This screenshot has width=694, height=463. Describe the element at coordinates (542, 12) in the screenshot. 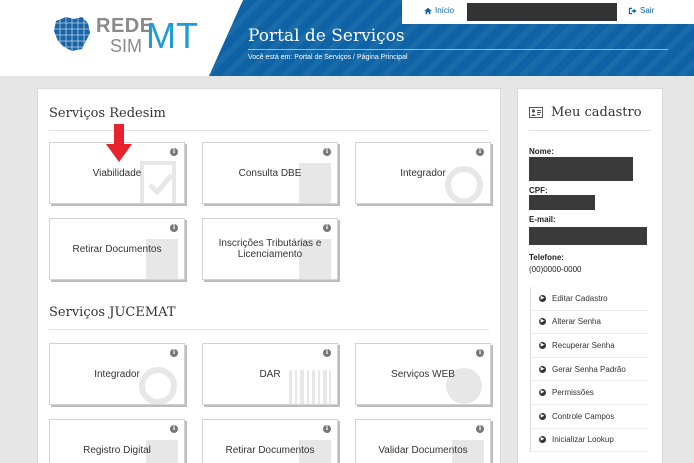

I see `redacted-user-name` at that location.